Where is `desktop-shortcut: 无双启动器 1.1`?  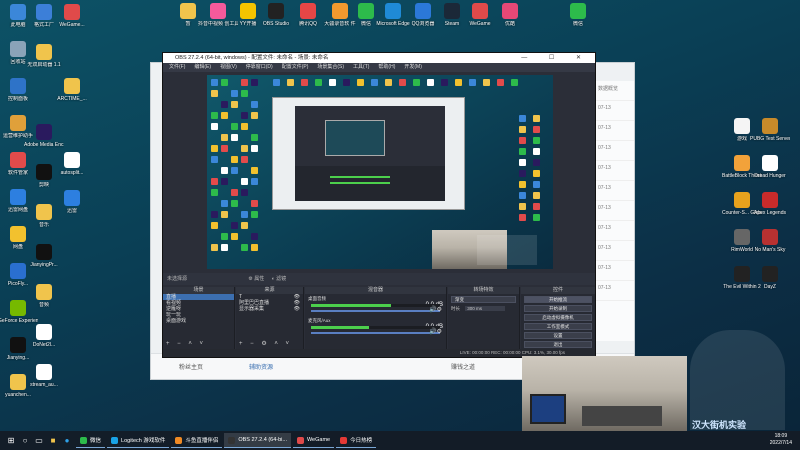 desktop-shortcut: 无双启动器 1.1 is located at coordinates (44, 61).